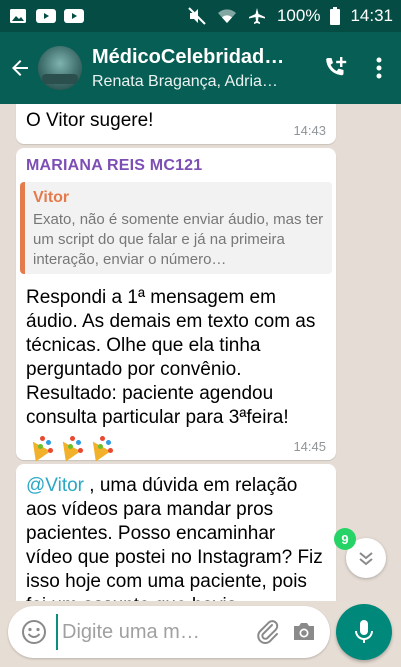  What do you see at coordinates (153, 632) in the screenshot?
I see `message-input` at bounding box center [153, 632].